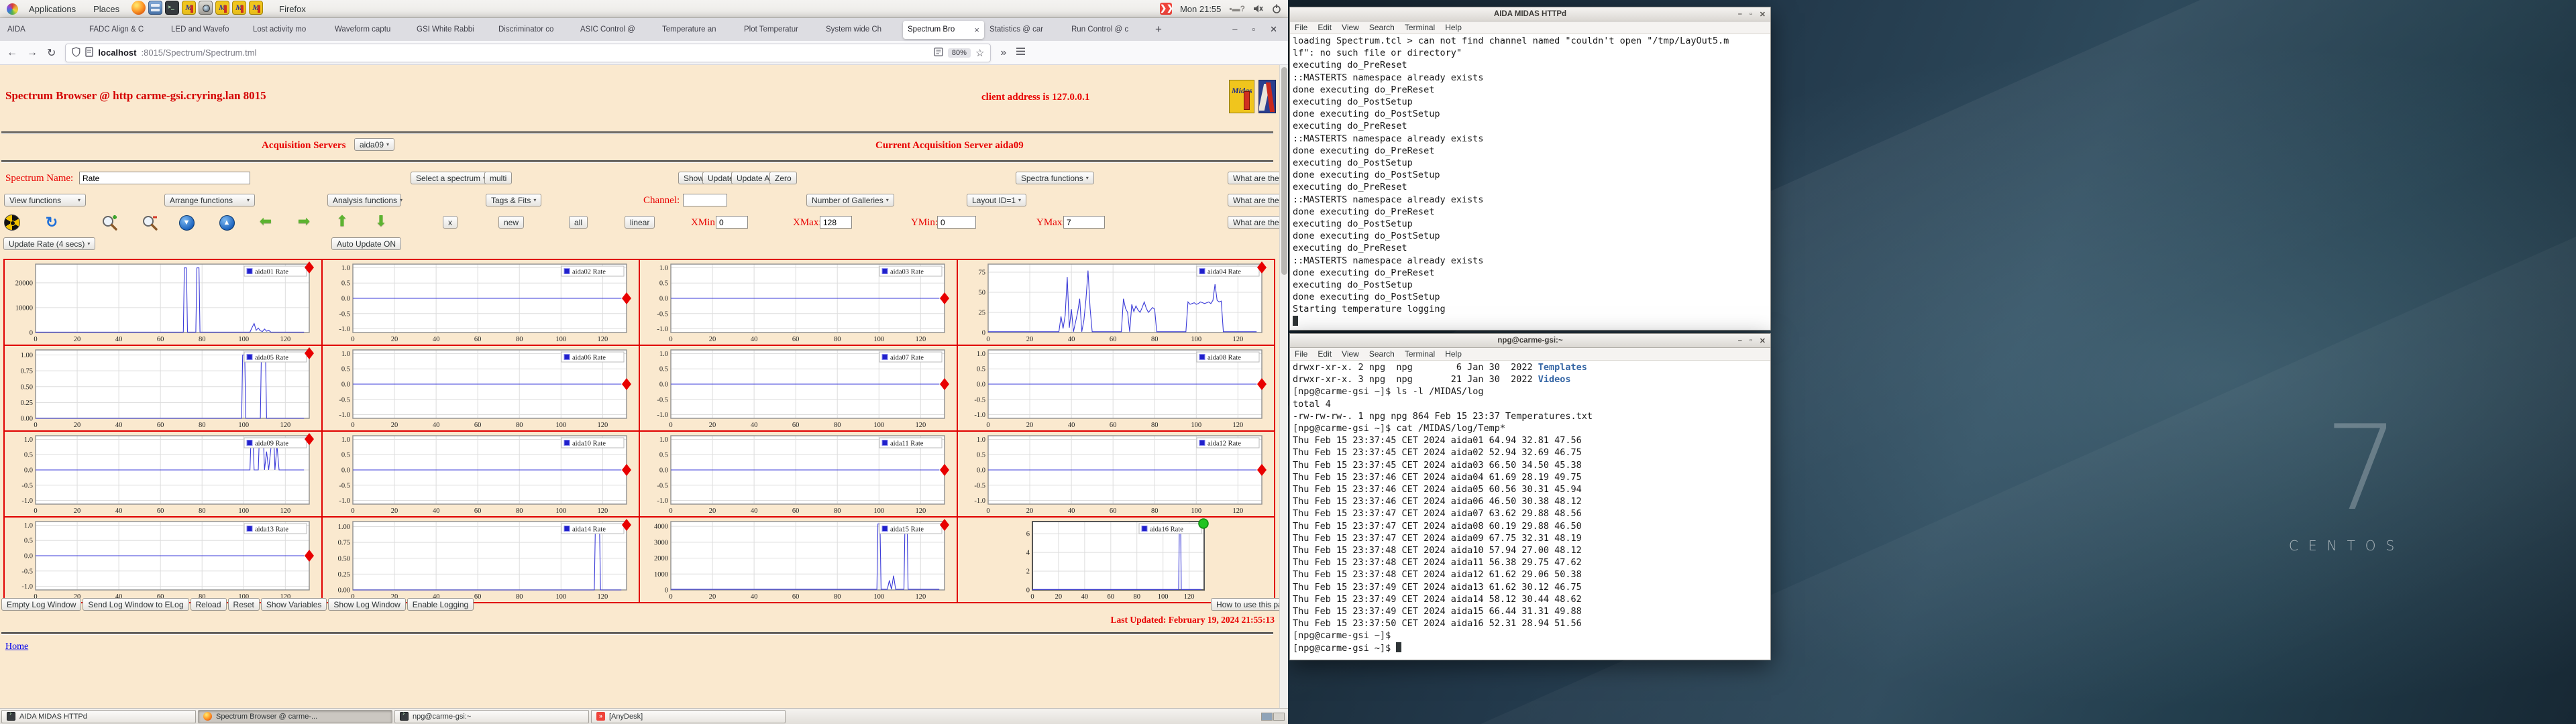  What do you see at coordinates (98, 716) in the screenshot?
I see `taskbar-button-aida-midas-httpd: AIDA MIDAS HTTPd` at bounding box center [98, 716].